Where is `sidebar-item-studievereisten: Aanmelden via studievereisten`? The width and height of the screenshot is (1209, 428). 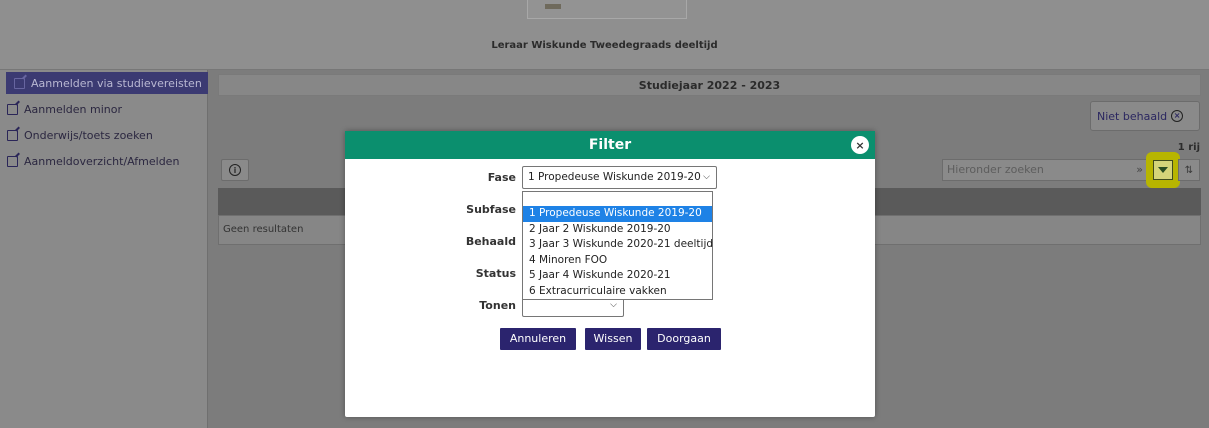 sidebar-item-studievereisten: Aanmelden via studievereisten is located at coordinates (107, 83).